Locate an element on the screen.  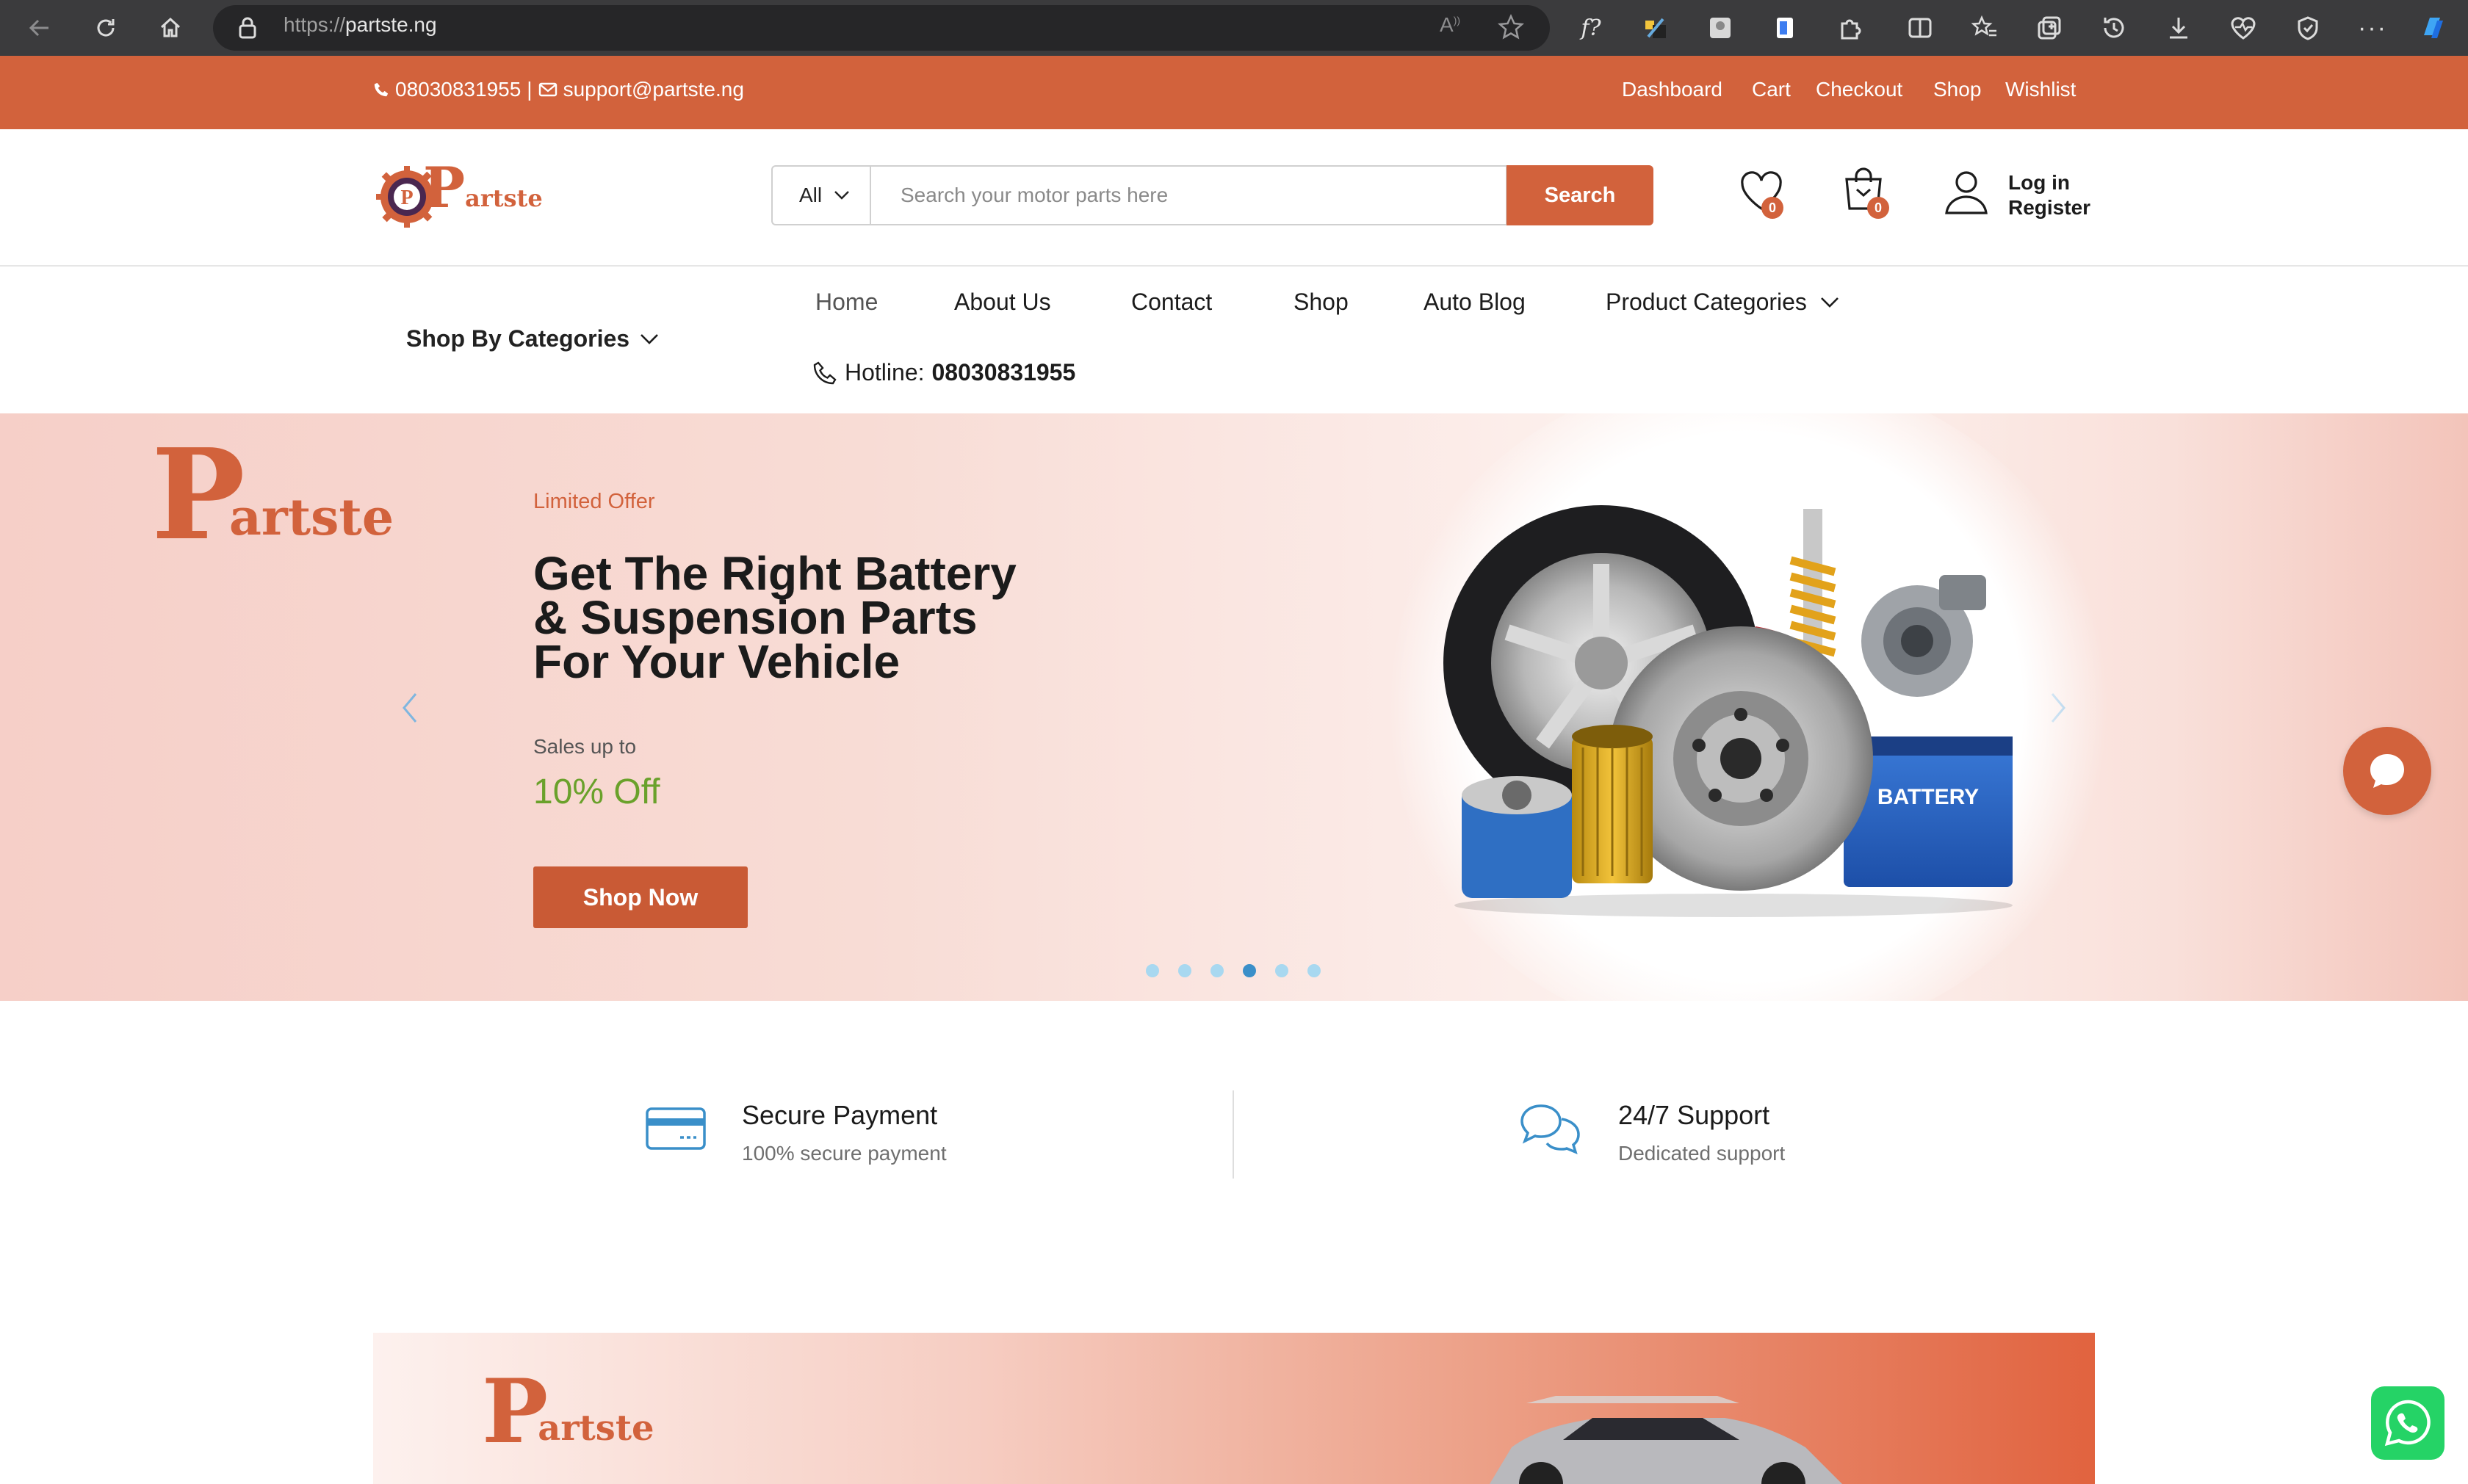
mail-icon is located at coordinates (548, 90).